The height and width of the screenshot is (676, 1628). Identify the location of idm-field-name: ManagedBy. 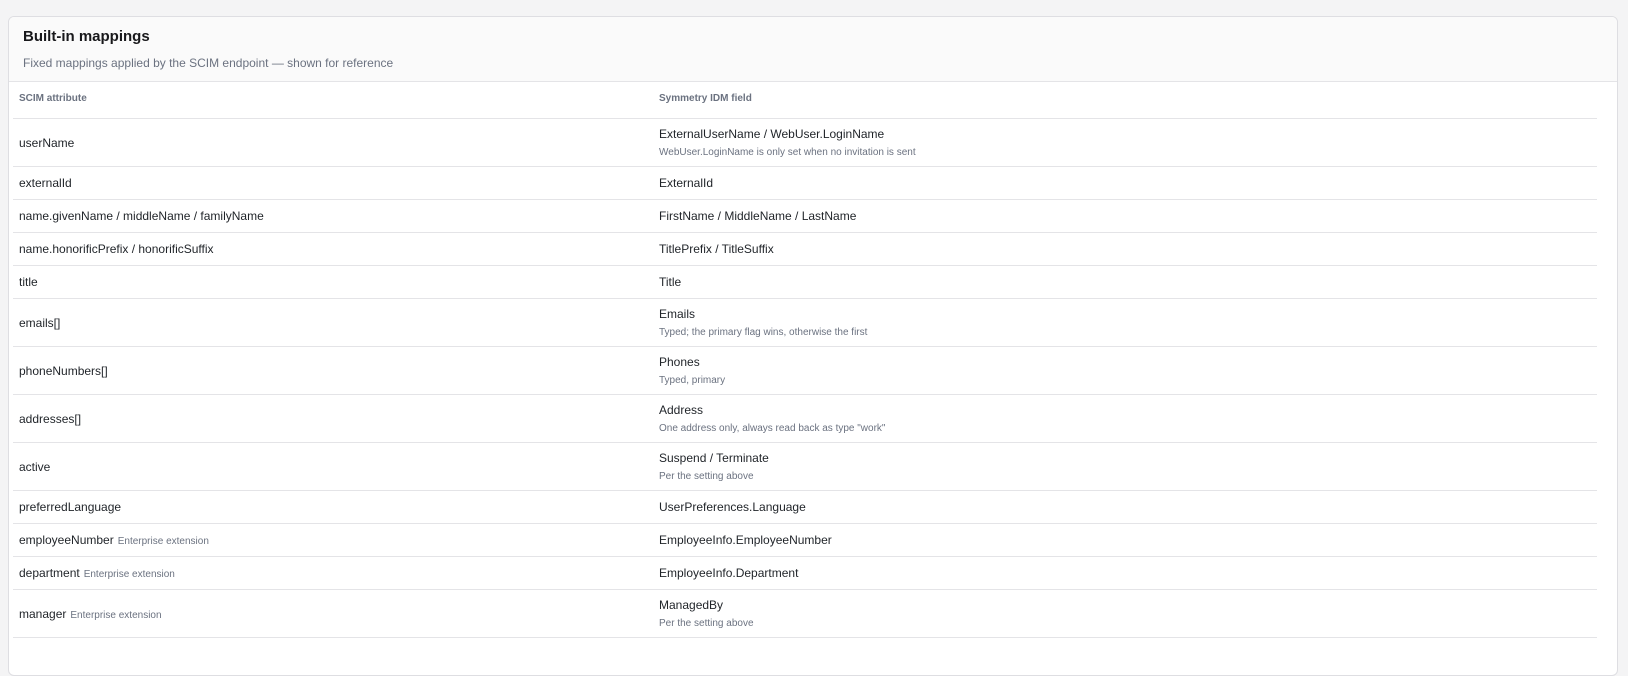
(691, 605).